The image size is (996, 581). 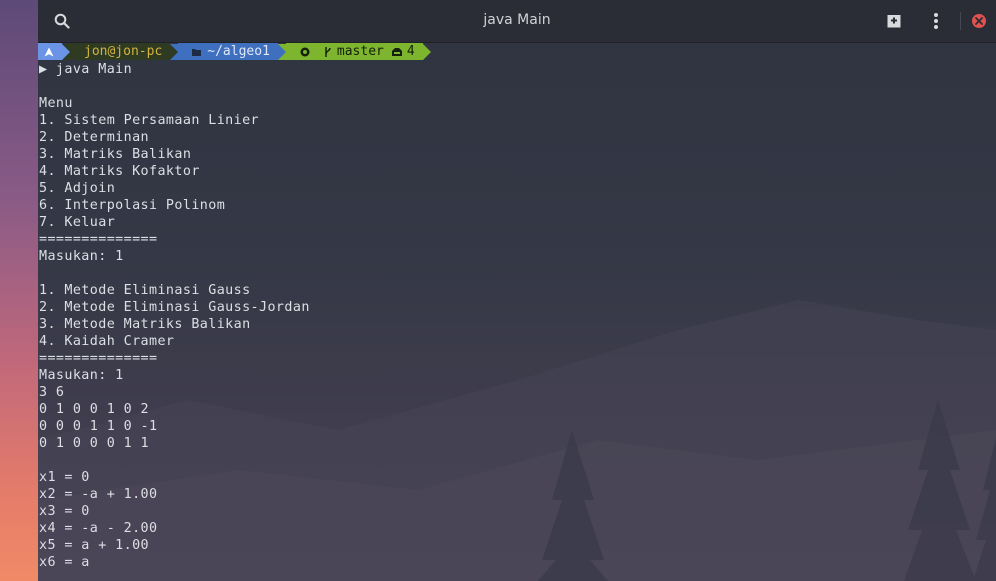 I want to click on window-title: java Main, so click(x=517, y=20).